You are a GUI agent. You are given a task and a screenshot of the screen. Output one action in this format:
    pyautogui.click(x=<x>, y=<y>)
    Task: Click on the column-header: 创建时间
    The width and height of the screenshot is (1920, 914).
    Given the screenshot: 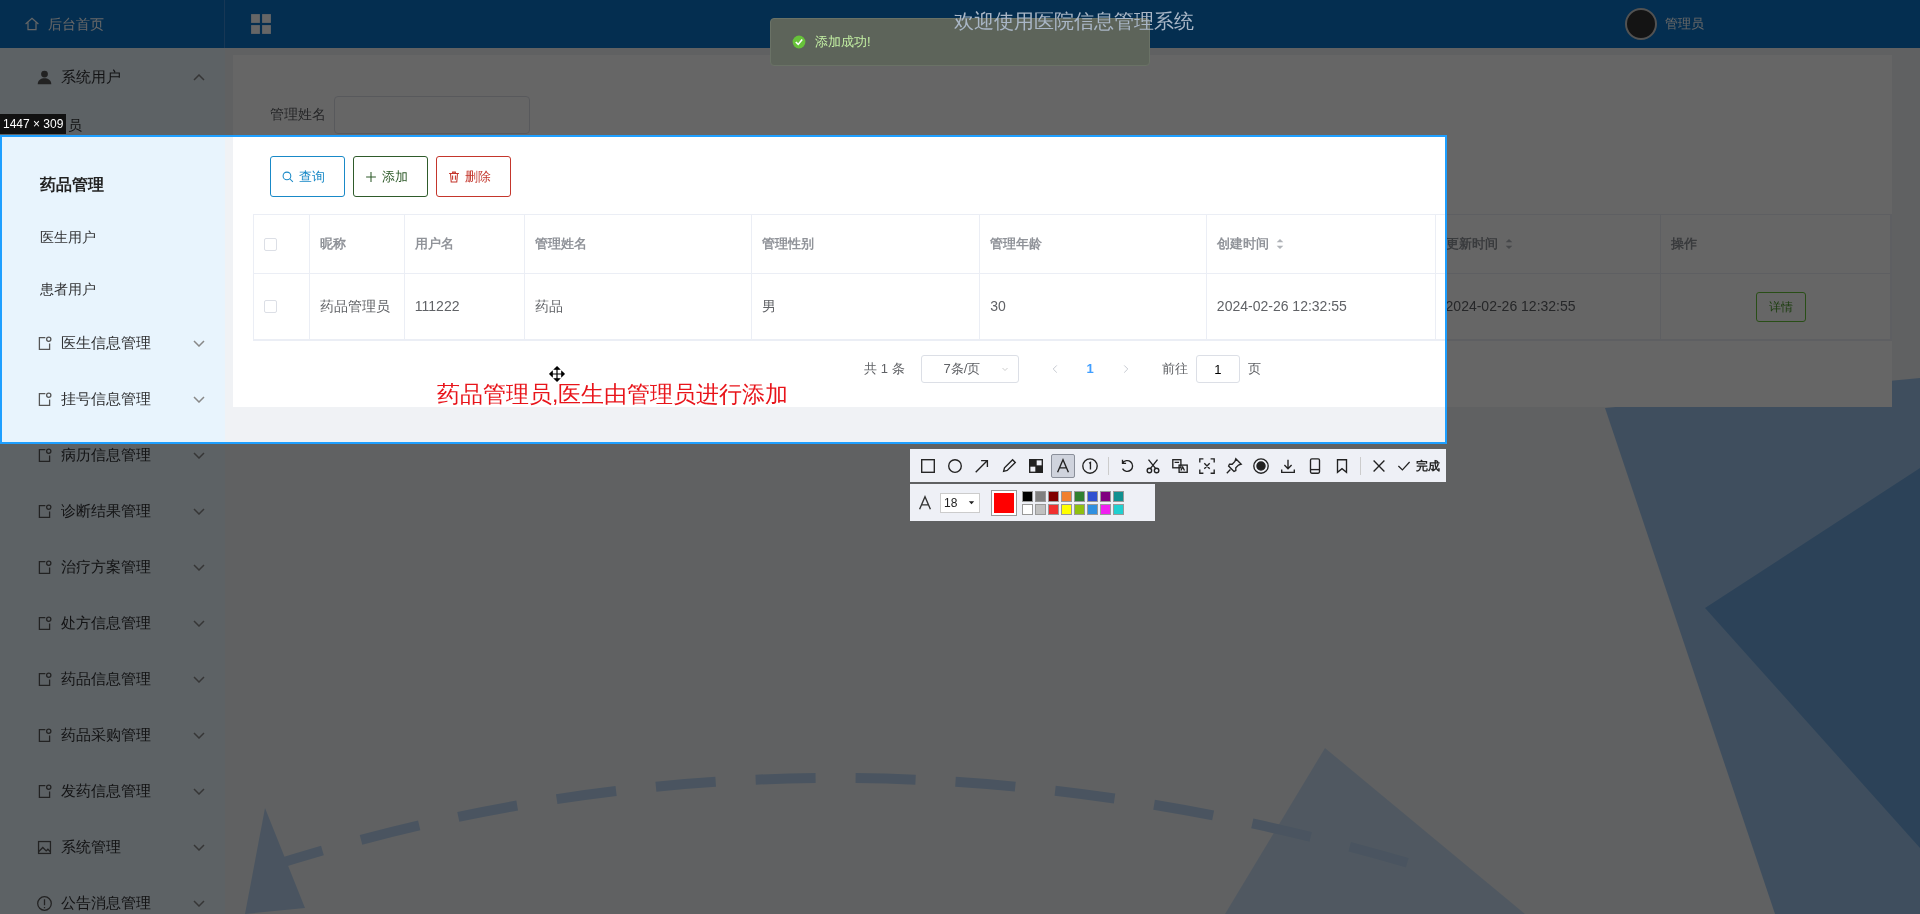 What is the action you would take?
    pyautogui.click(x=1242, y=244)
    